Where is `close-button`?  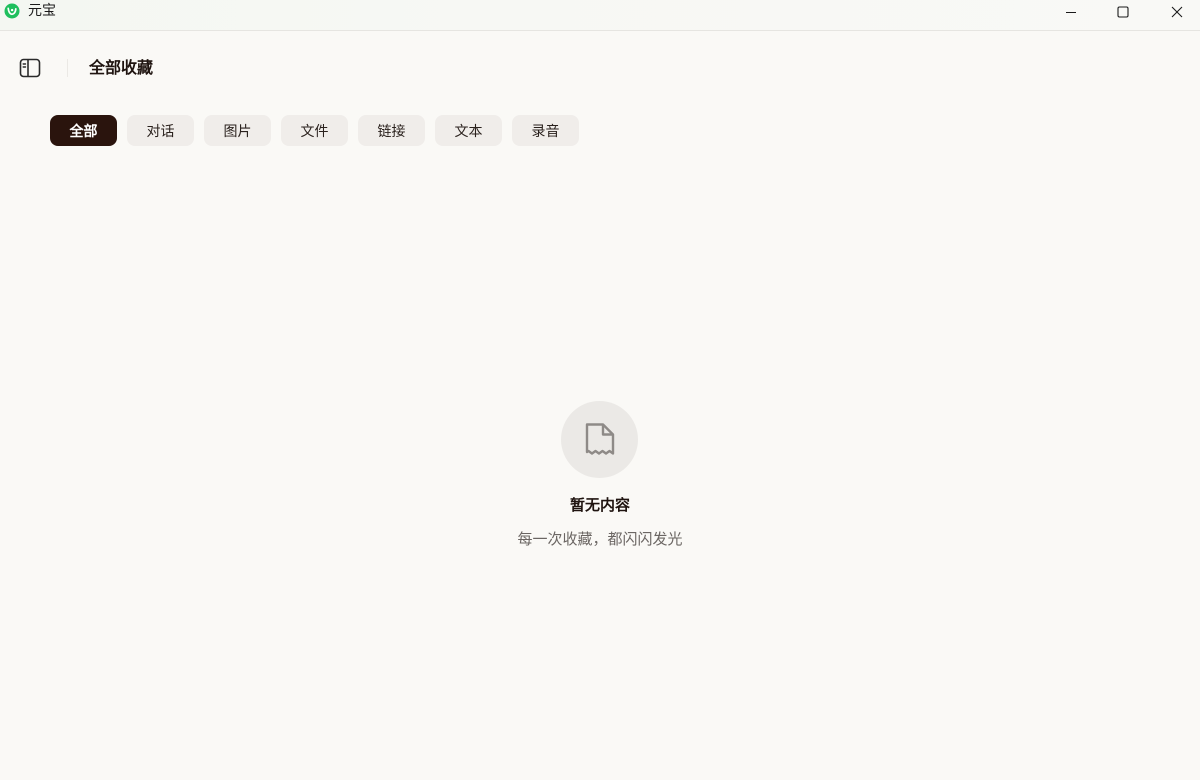
close-button is located at coordinates (1177, 12).